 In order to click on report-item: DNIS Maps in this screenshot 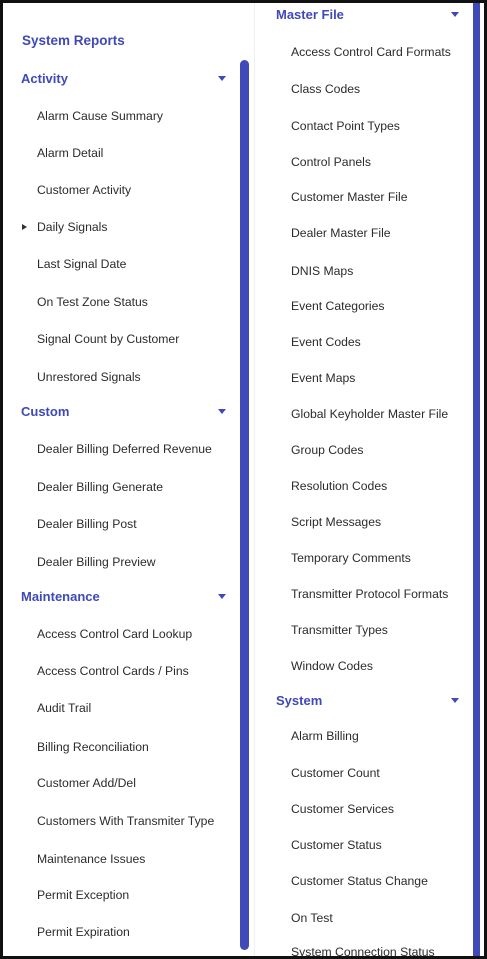, I will do `click(322, 271)`.